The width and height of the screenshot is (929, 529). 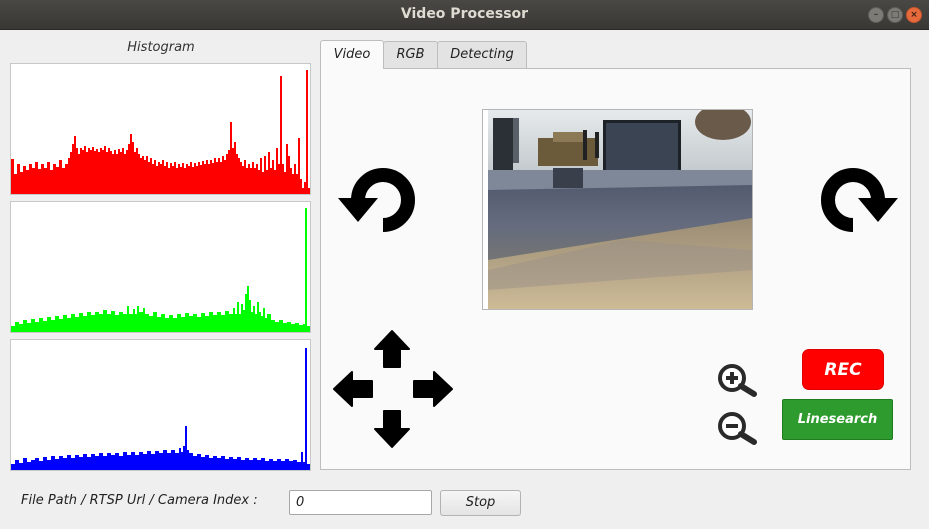 What do you see at coordinates (843, 369) in the screenshot?
I see `rec-button: REC` at bounding box center [843, 369].